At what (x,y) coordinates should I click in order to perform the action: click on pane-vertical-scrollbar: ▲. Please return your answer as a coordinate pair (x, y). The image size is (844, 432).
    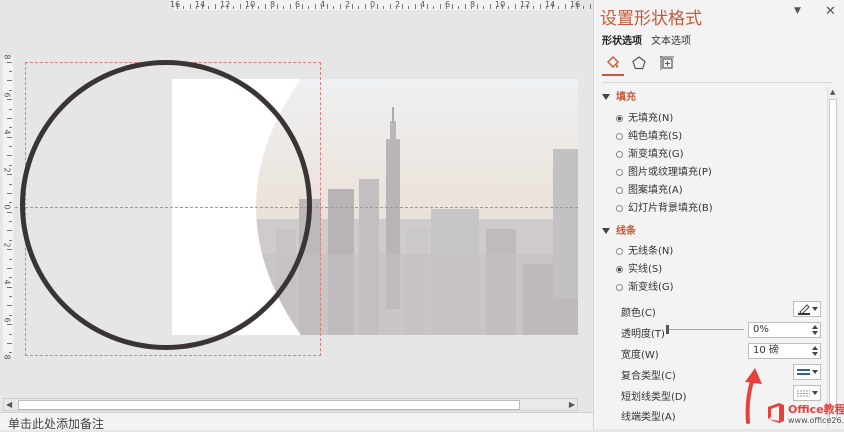
    Looking at the image, I should click on (833, 258).